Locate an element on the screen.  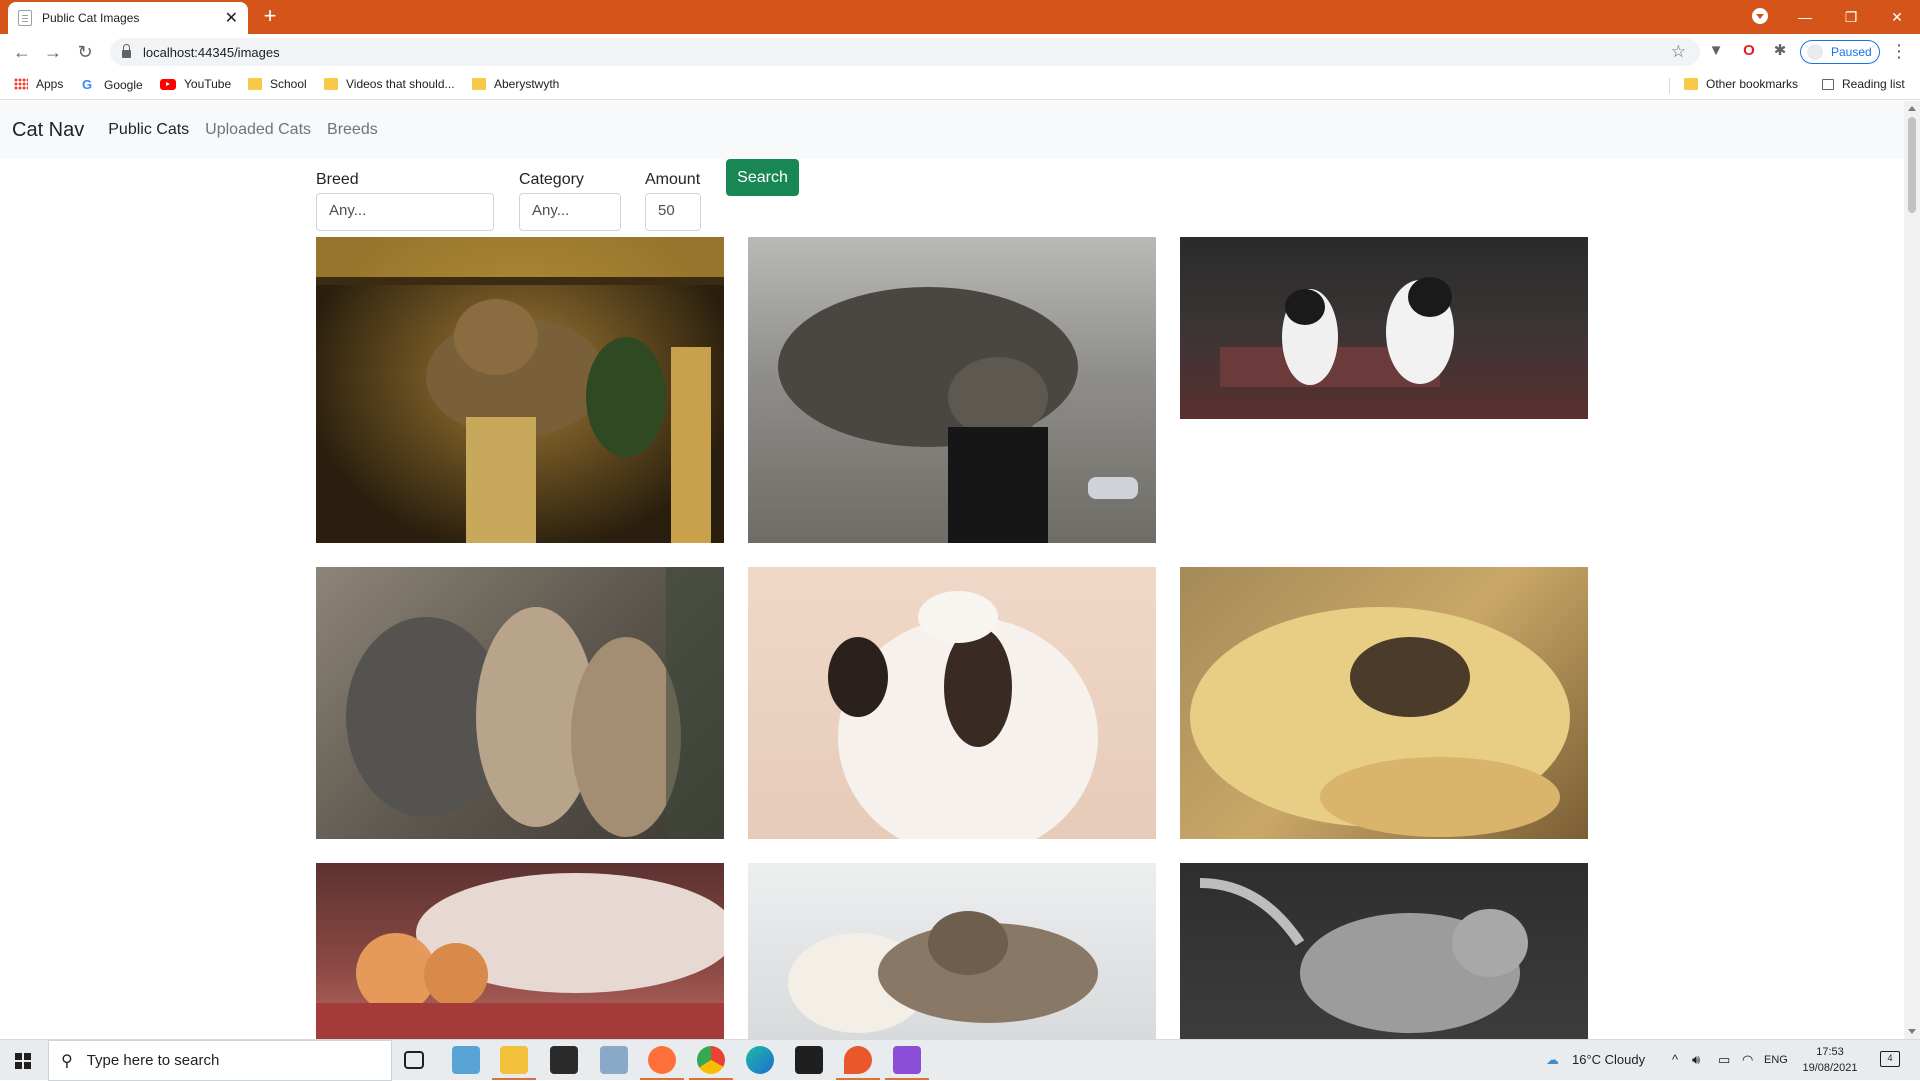
navbar-brand: Cat Nav is located at coordinates (48, 130).